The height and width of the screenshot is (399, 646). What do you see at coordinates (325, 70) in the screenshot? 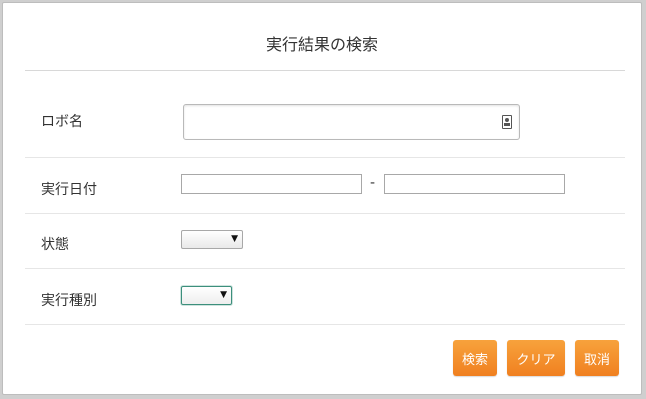
I see `title-divider` at bounding box center [325, 70].